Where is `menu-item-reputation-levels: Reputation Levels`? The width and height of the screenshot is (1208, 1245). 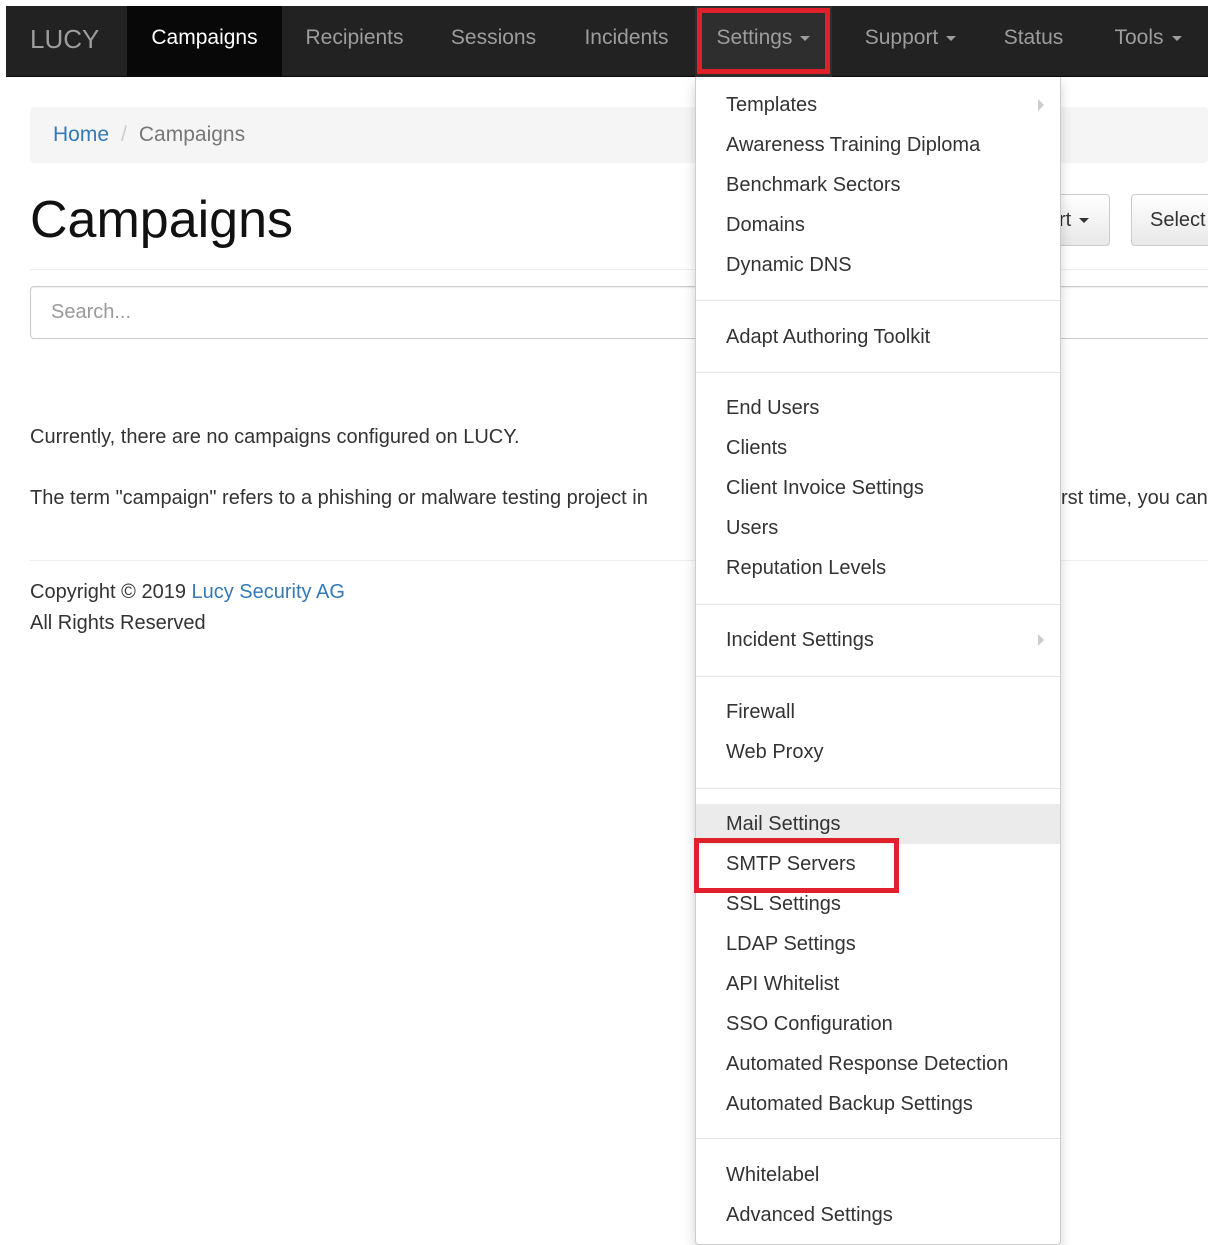
menu-item-reputation-levels: Reputation Levels is located at coordinates (878, 568).